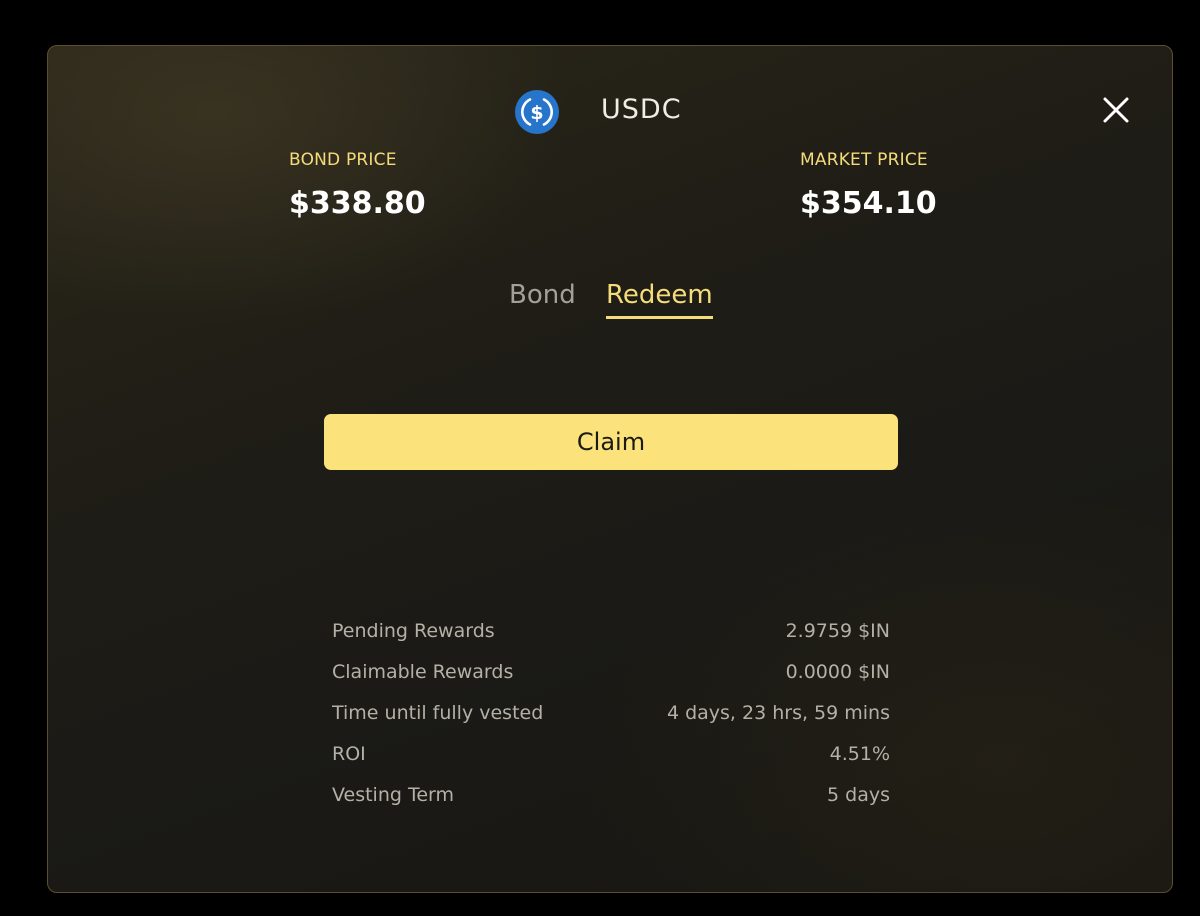 This screenshot has width=1200, height=916. What do you see at coordinates (778, 713) in the screenshot?
I see `stat-value: 4 days, 23 hrs, 59 mins` at bounding box center [778, 713].